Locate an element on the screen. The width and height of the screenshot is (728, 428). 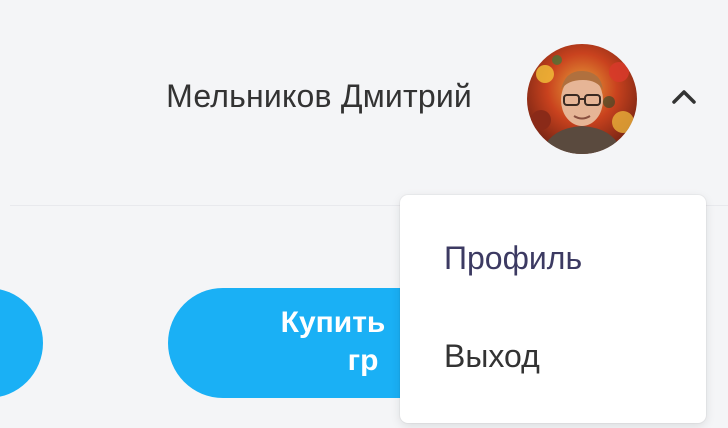
chevron-up-icon is located at coordinates (684, 97).